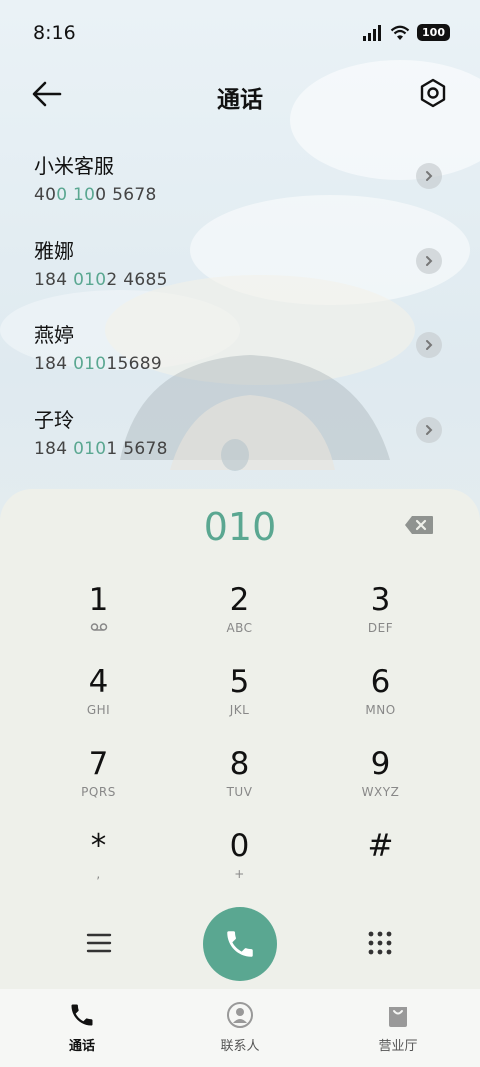  Describe the element at coordinates (240, 33) in the screenshot. I see `status-bar: 8:16 100` at that location.